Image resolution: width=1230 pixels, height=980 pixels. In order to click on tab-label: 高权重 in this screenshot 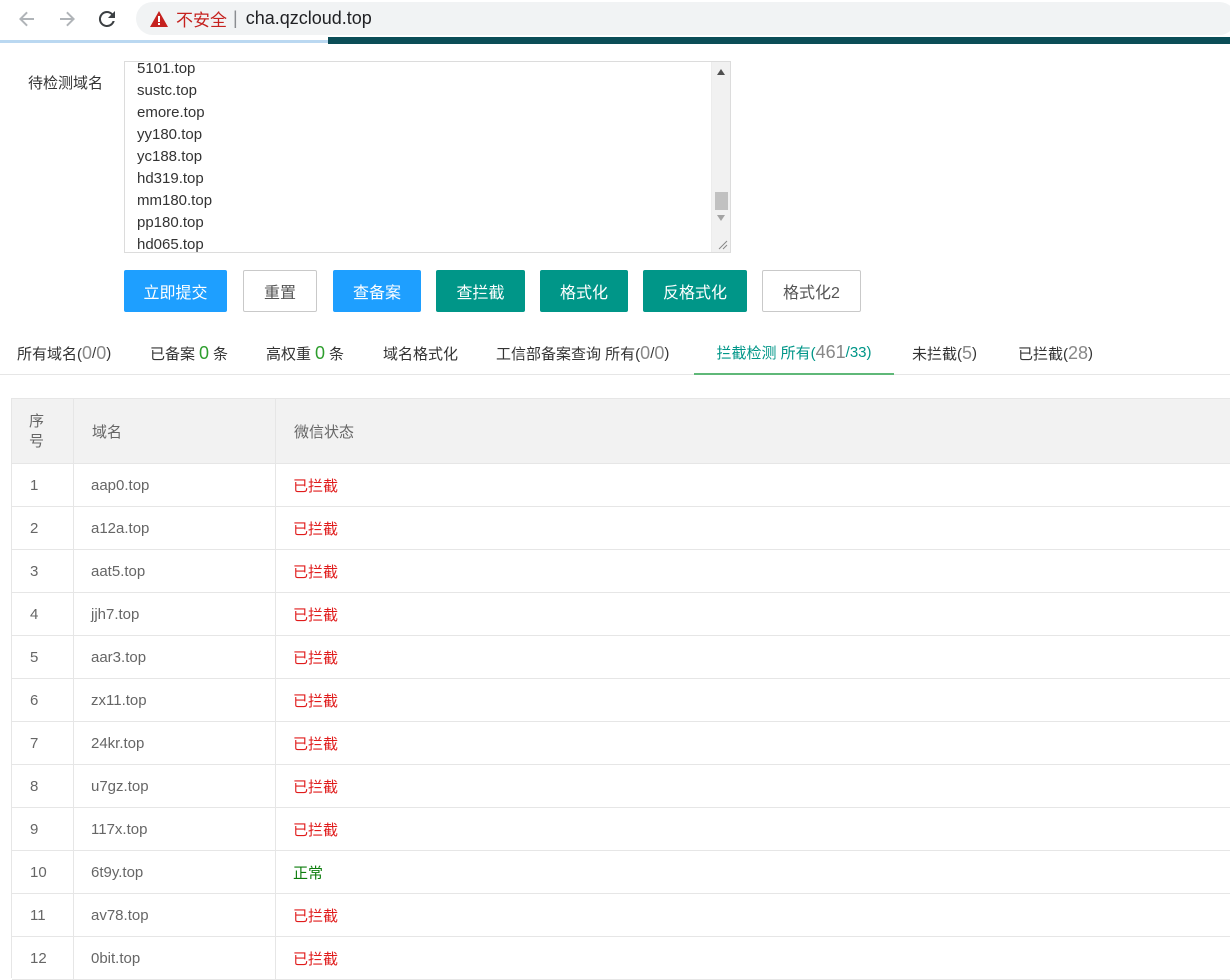, I will do `click(289, 354)`.